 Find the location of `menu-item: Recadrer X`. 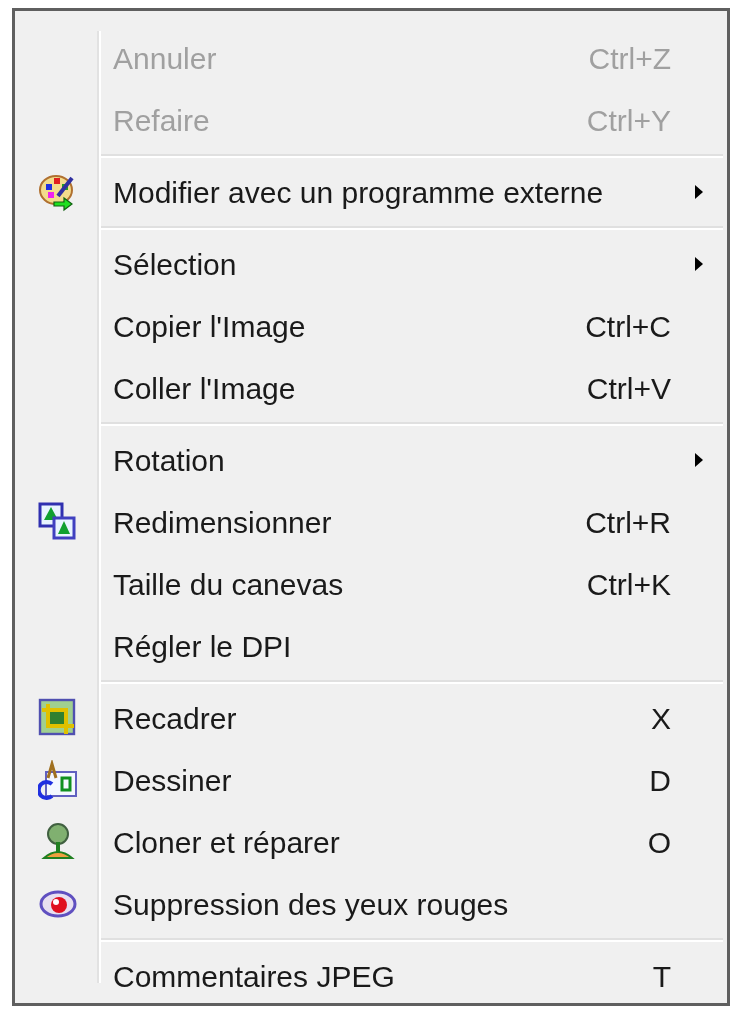

menu-item: Recadrer X is located at coordinates (371, 718).